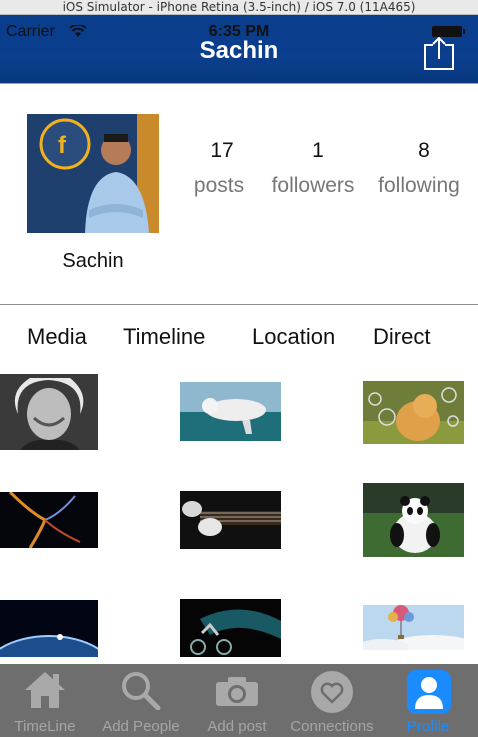  What do you see at coordinates (413, 627) in the screenshot?
I see `media-thumb-balloon` at bounding box center [413, 627].